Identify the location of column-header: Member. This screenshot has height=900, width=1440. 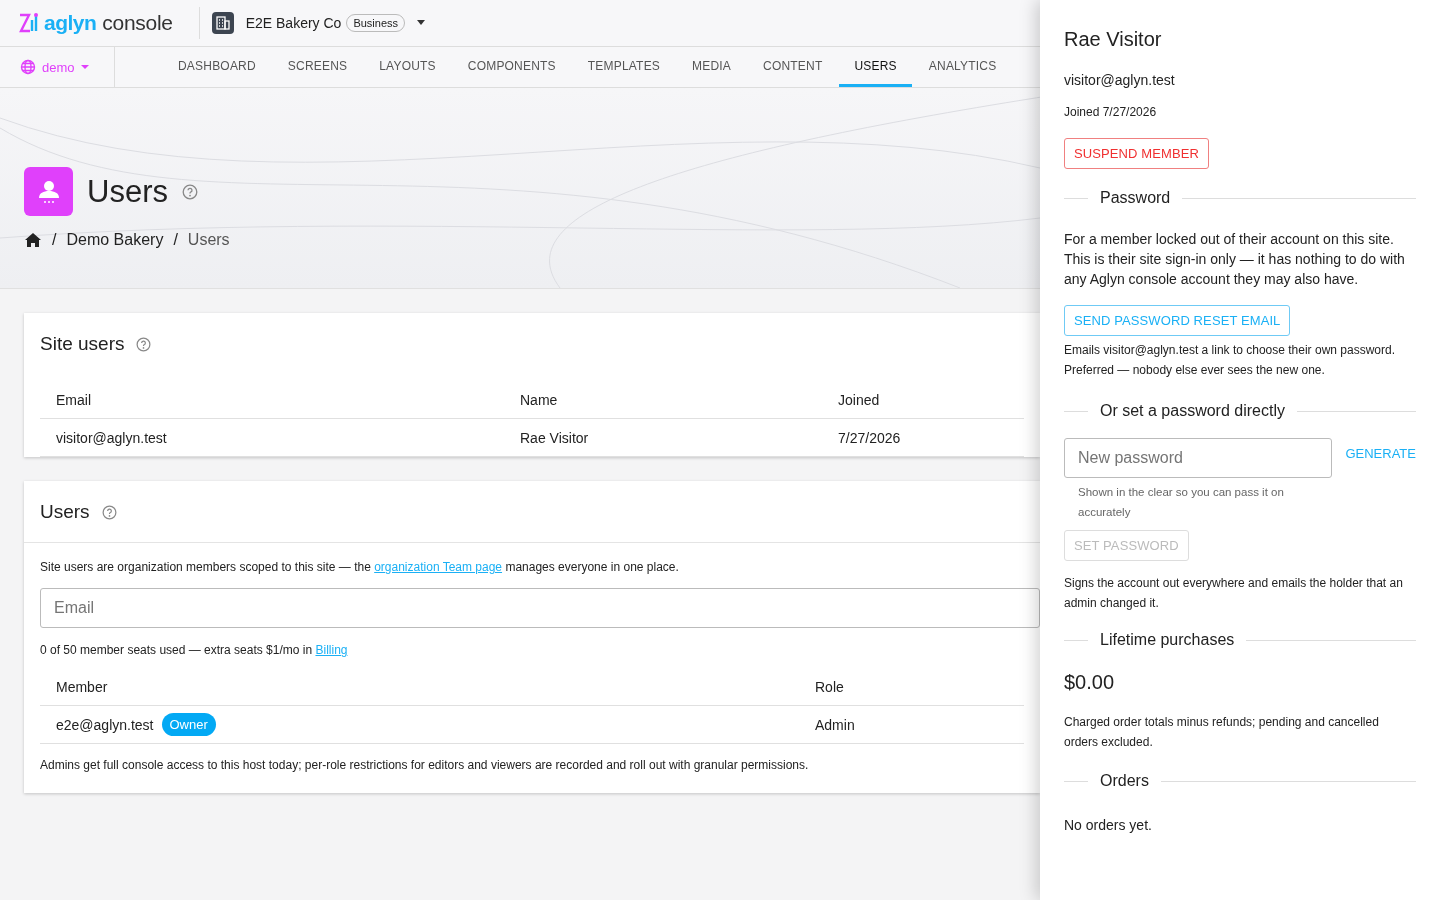
(82, 686).